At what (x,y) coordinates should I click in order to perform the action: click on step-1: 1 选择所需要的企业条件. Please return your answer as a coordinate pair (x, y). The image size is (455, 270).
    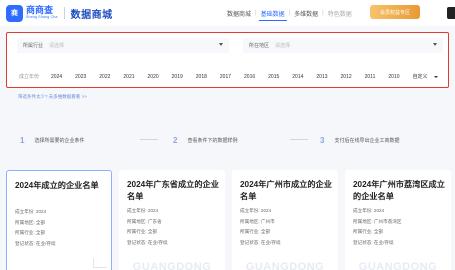
    Looking at the image, I should click on (52, 140).